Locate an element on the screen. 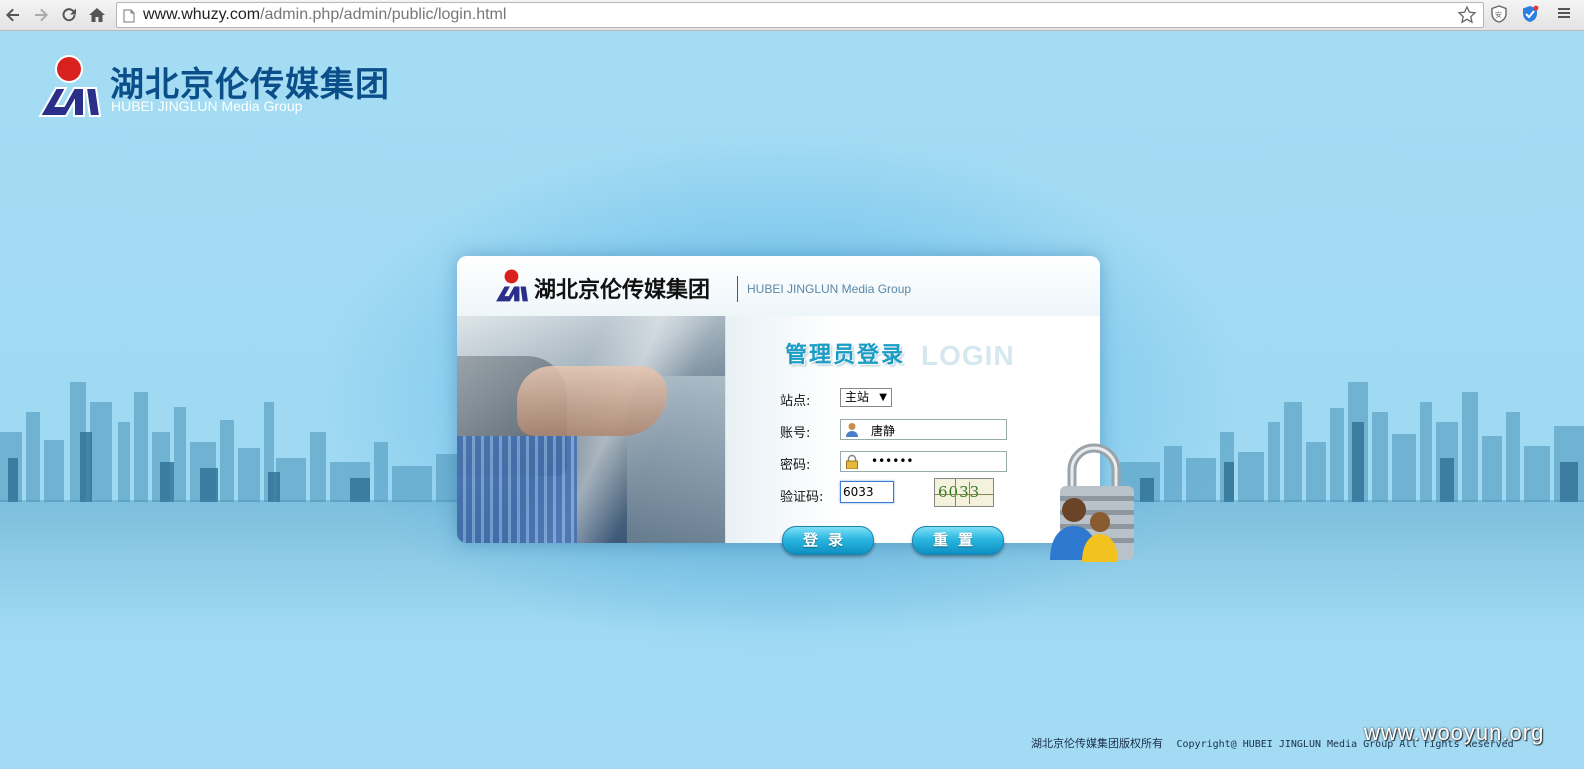 The height and width of the screenshot is (769, 1584). city-skyline-right is located at coordinates (1352, 442).